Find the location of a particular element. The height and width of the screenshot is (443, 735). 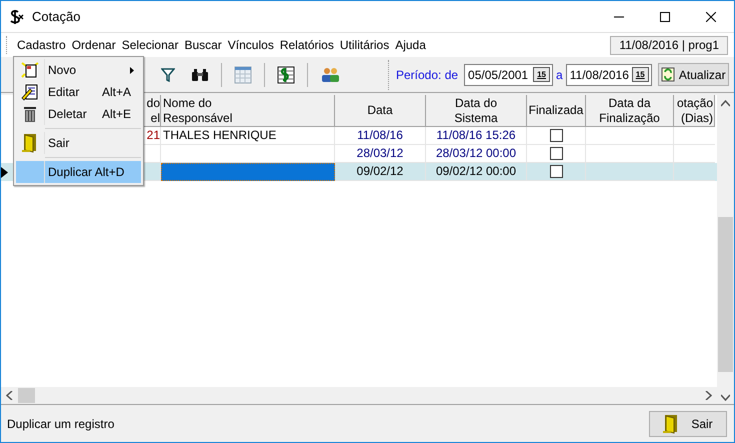

scroll-left-icon is located at coordinates (9, 395).